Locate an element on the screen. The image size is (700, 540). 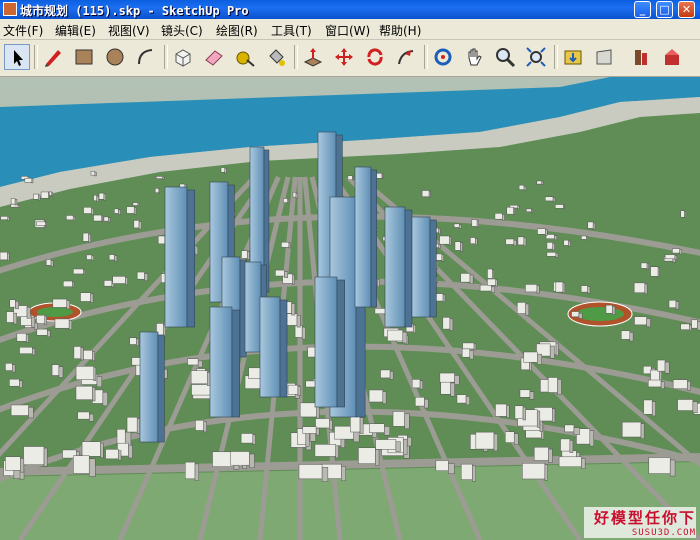
make-component-tool-button is located at coordinates (183, 57).